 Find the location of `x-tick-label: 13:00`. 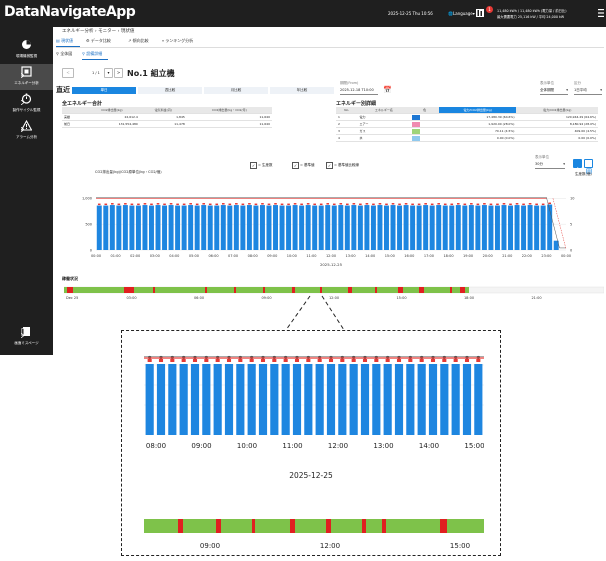

x-tick-label: 13:00 is located at coordinates (383, 446).